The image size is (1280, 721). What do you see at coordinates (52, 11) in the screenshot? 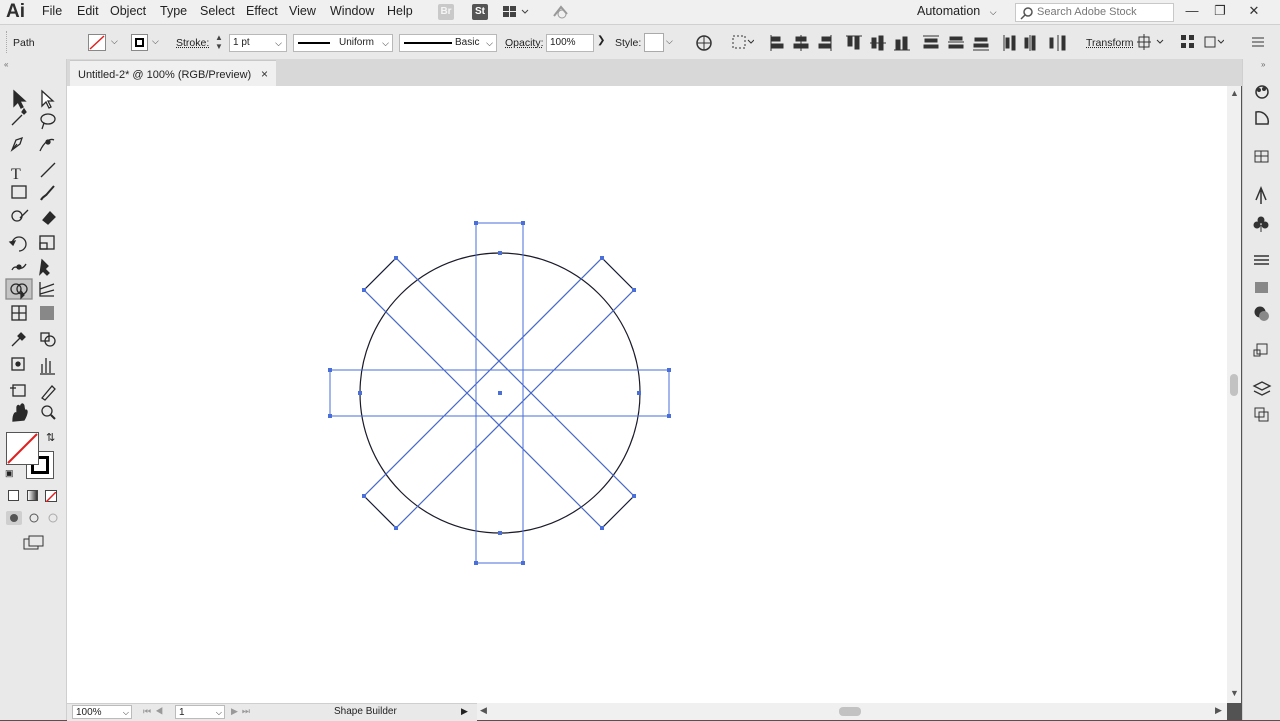
I see `menu-file: File` at bounding box center [52, 11].